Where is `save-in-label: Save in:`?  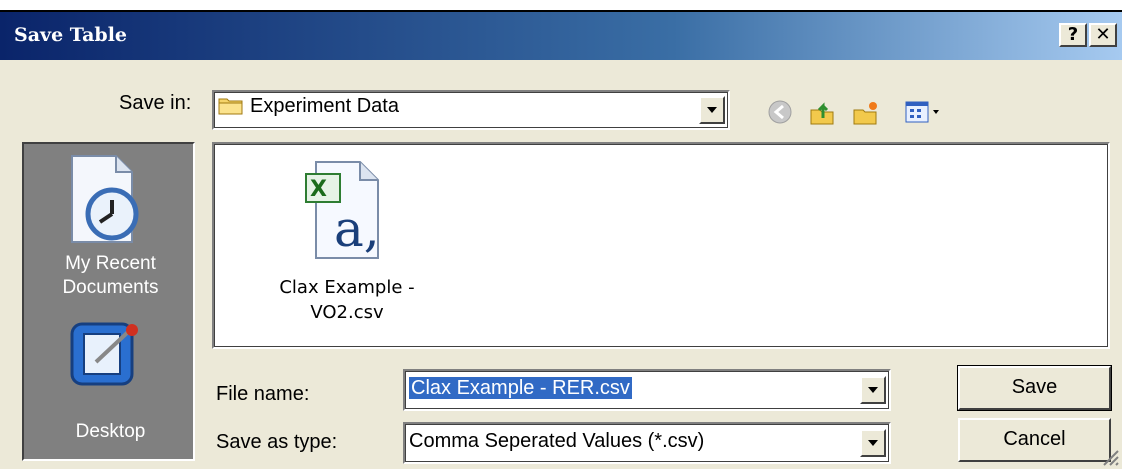 save-in-label: Save in: is located at coordinates (155, 103).